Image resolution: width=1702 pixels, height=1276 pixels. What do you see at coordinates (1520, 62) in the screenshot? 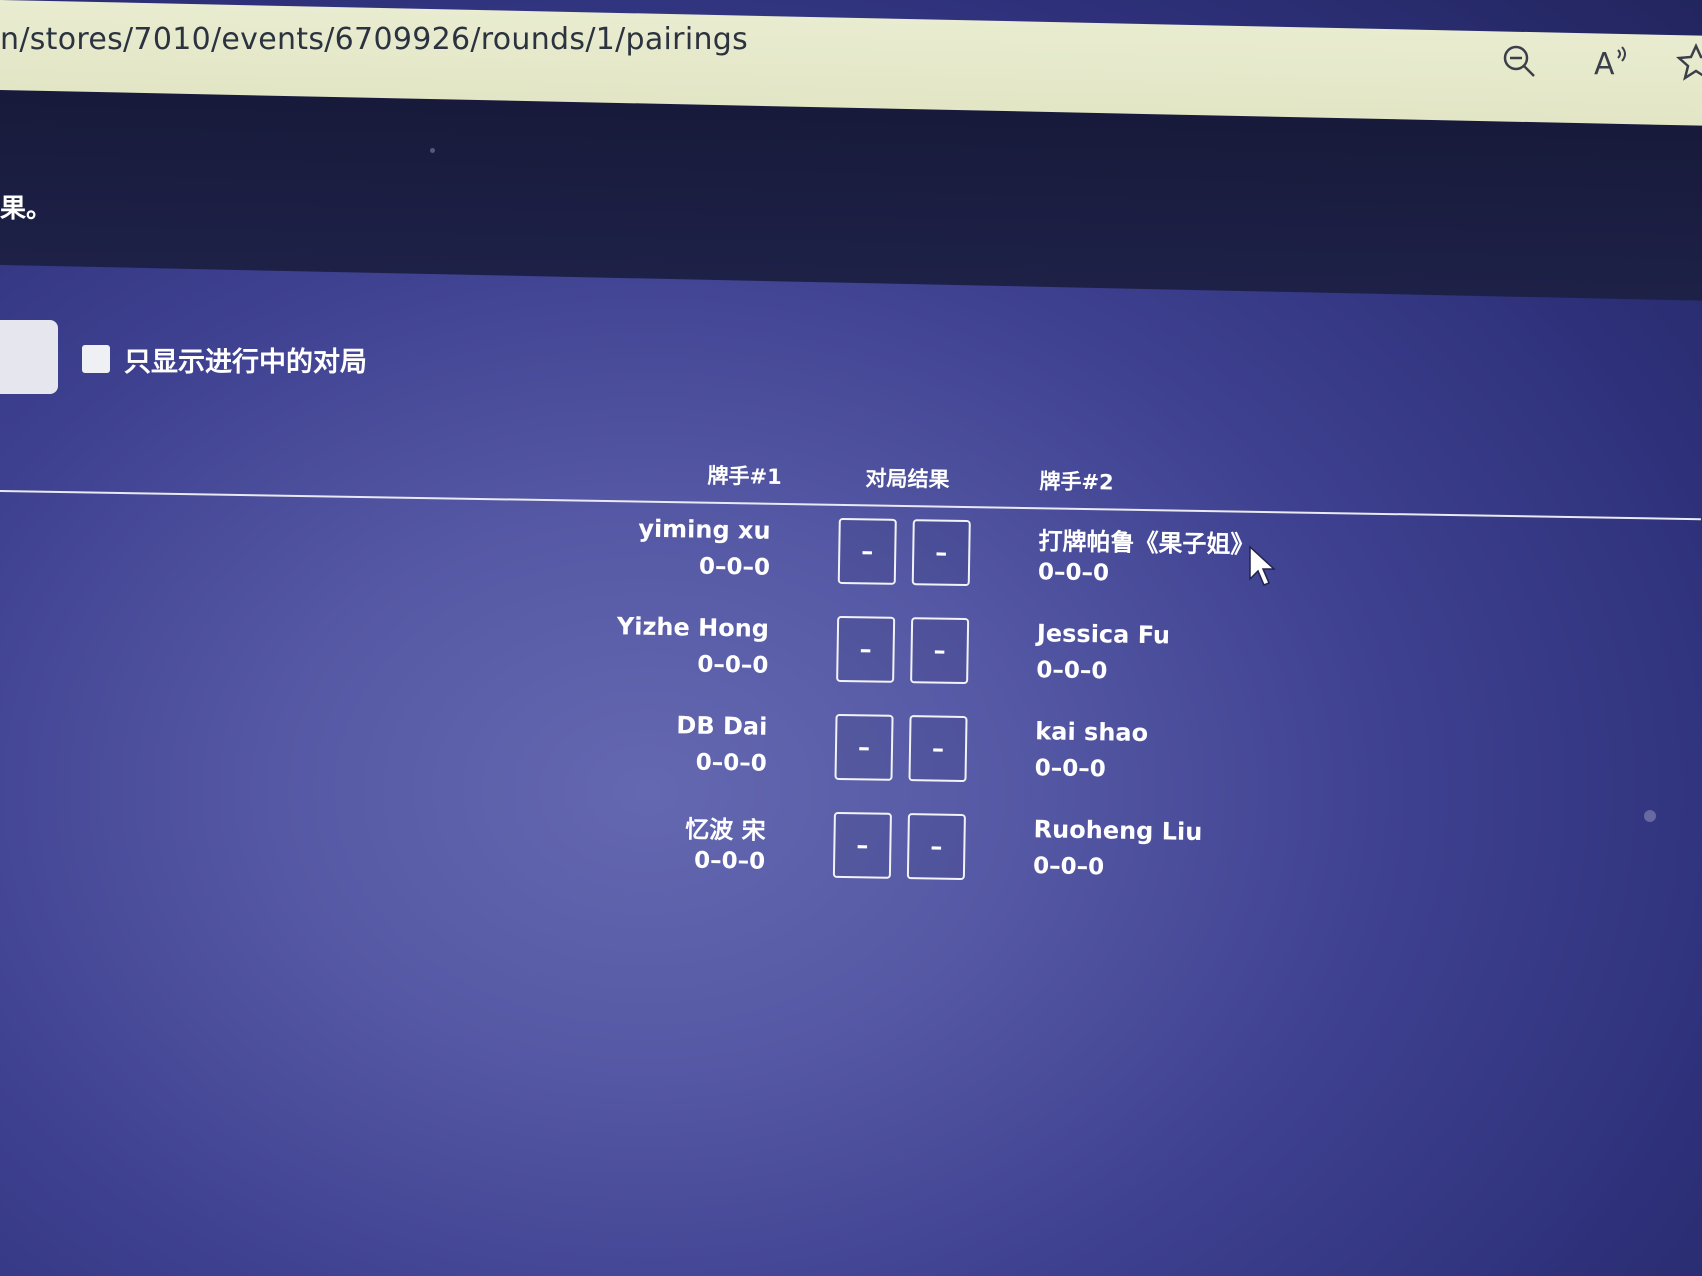
I see `zoom-out-icon` at bounding box center [1520, 62].